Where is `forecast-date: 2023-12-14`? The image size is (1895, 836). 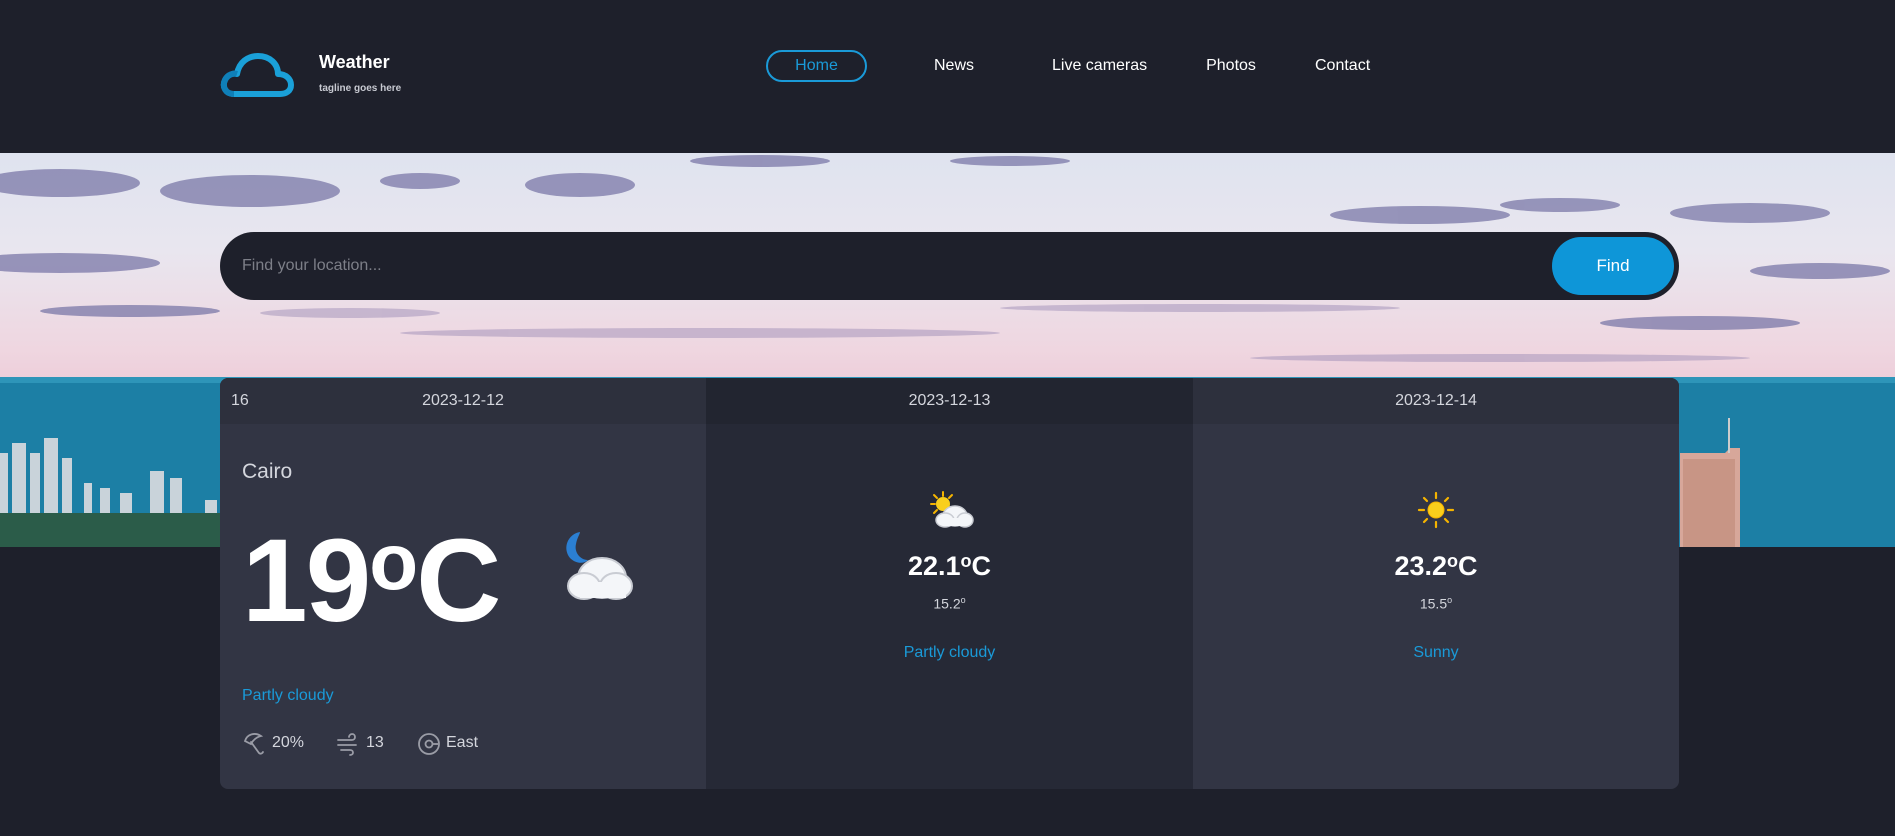 forecast-date: 2023-12-14 is located at coordinates (1436, 401).